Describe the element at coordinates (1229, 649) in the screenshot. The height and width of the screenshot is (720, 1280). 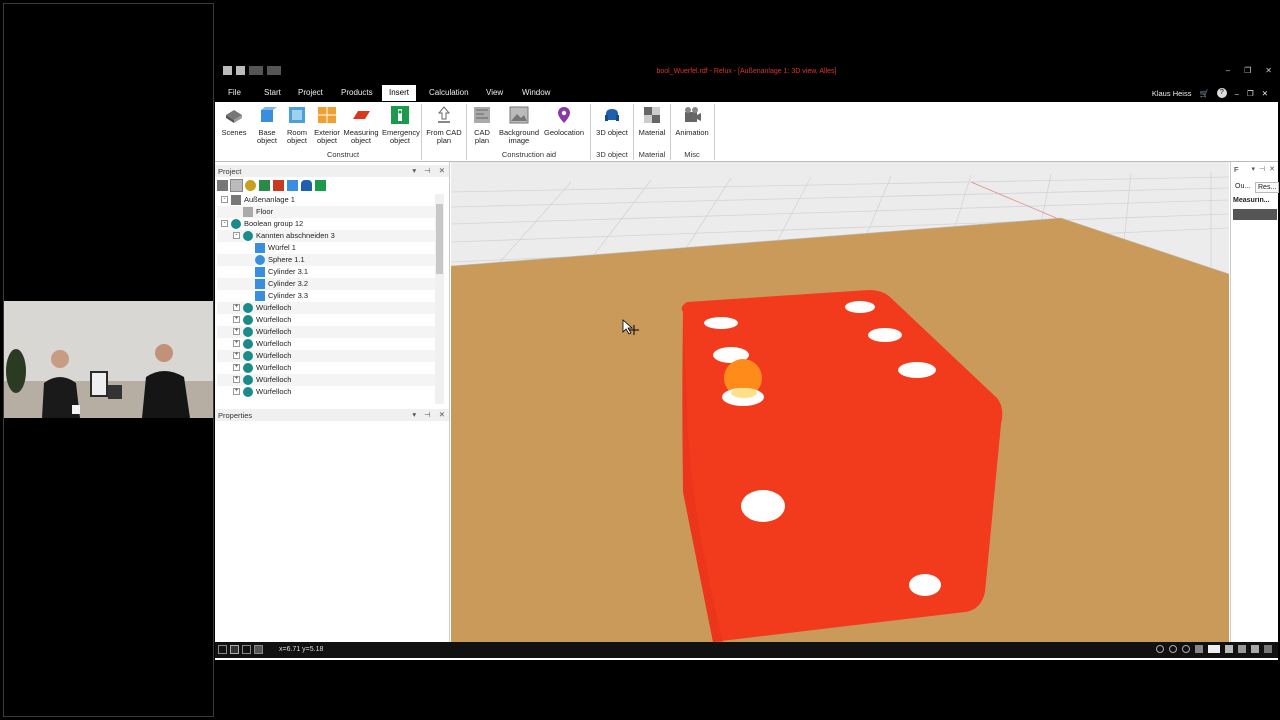
I see `wireframe-mode-icon` at that location.